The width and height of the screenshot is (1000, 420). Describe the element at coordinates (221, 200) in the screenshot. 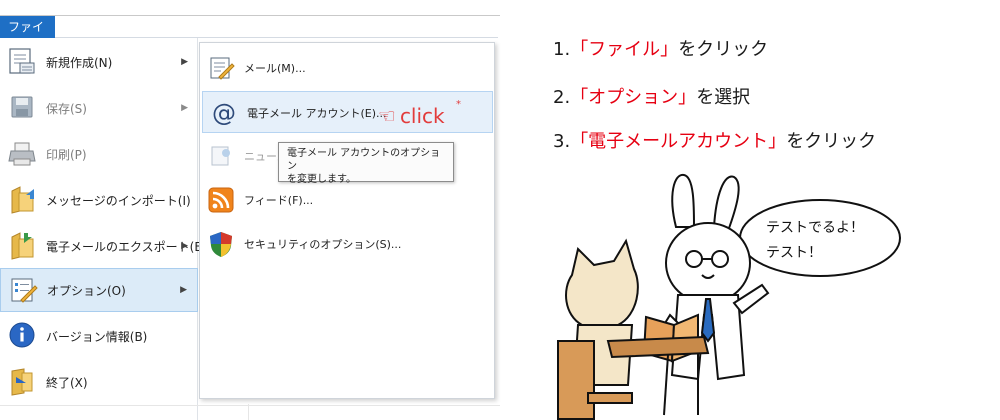

I see `rss-feed-icon` at that location.